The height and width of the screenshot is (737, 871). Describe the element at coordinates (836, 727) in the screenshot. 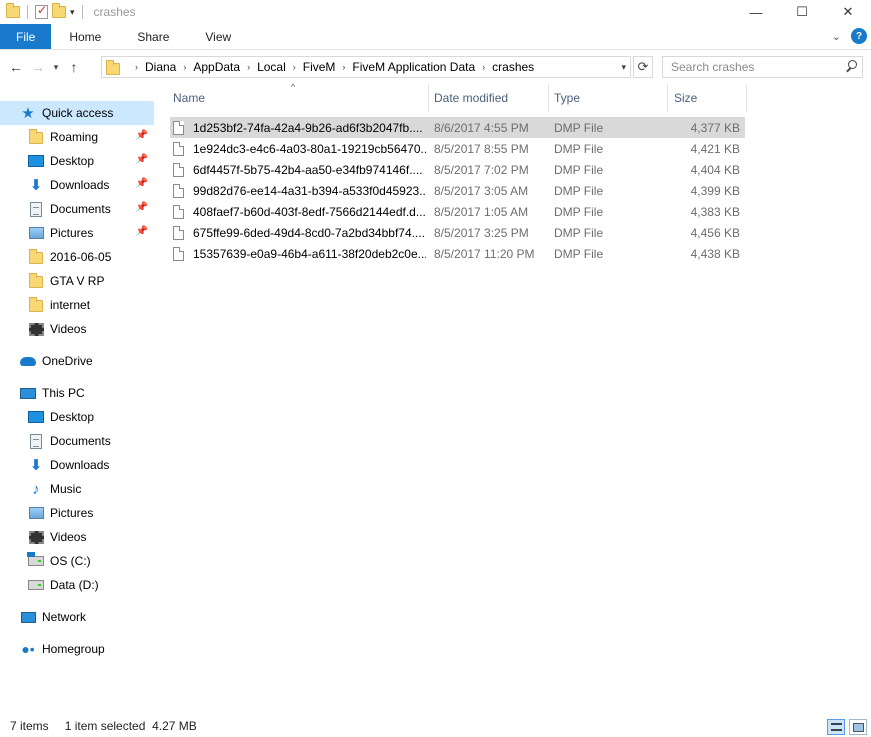

I see `details-view-icon` at that location.